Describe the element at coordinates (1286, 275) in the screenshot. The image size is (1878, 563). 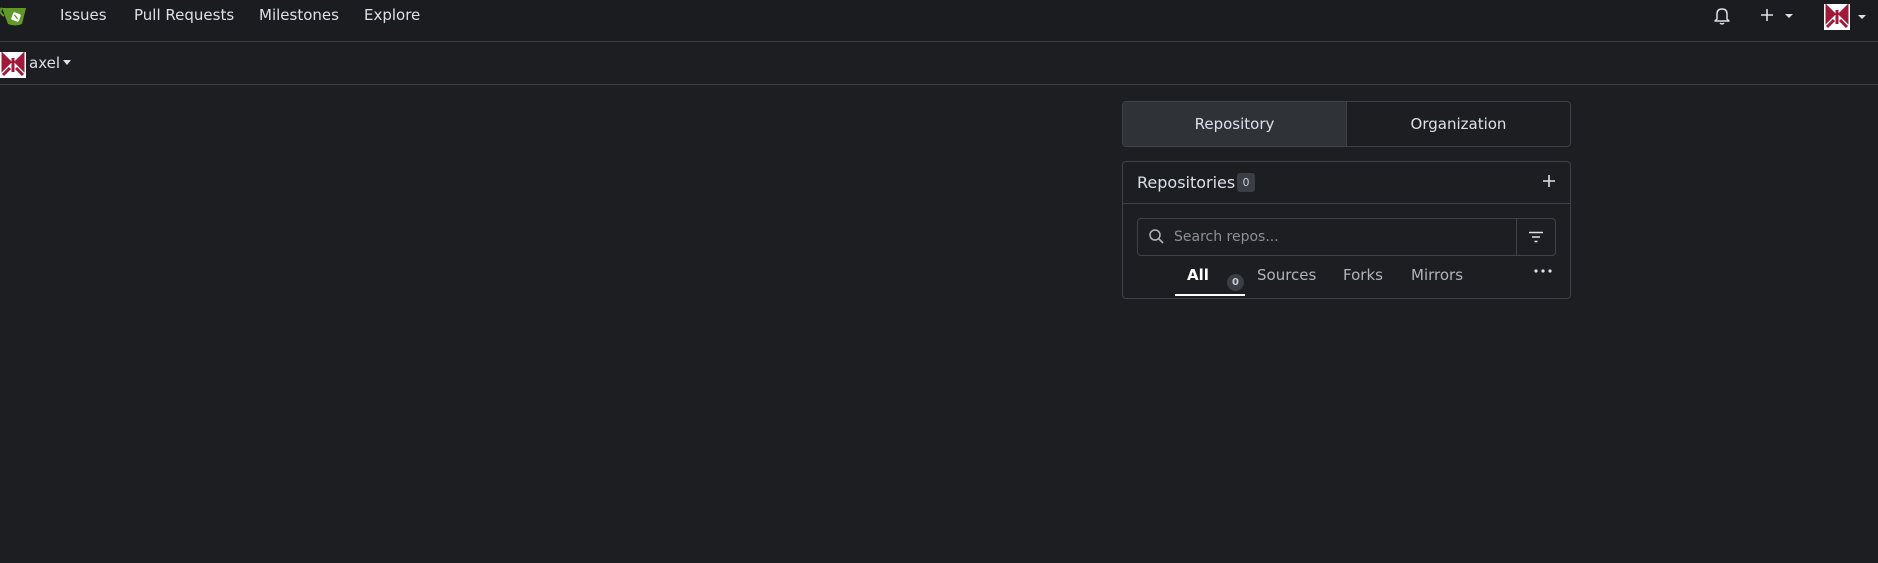
I see `tab-sources: Sources` at that location.